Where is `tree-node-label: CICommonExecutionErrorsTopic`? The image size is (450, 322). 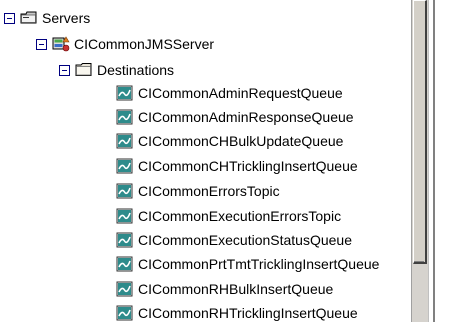 tree-node-label: CICommonExecutionErrorsTopic is located at coordinates (240, 216).